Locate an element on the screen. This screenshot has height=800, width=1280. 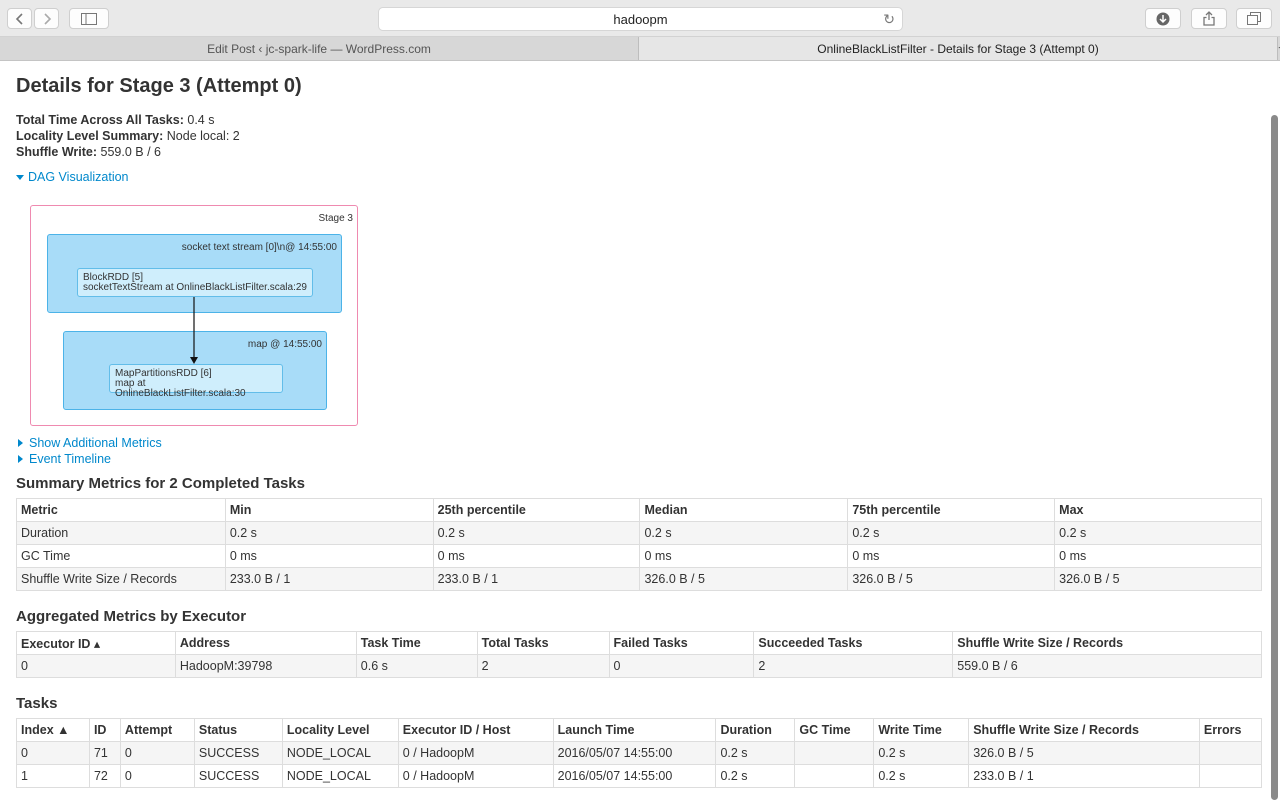
address-bar: hadoopm ↻ is located at coordinates (640, 19).